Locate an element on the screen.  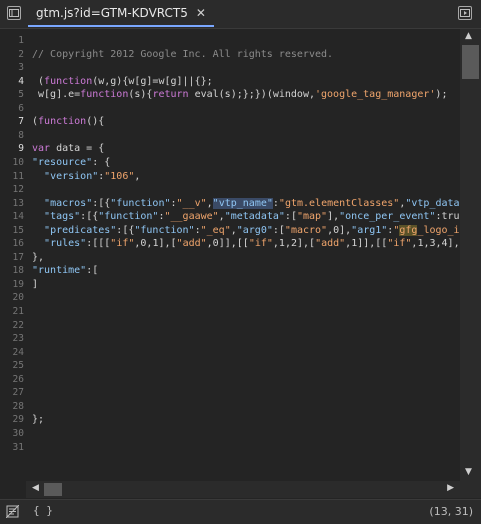
line-number: 2 is located at coordinates (12, 54).